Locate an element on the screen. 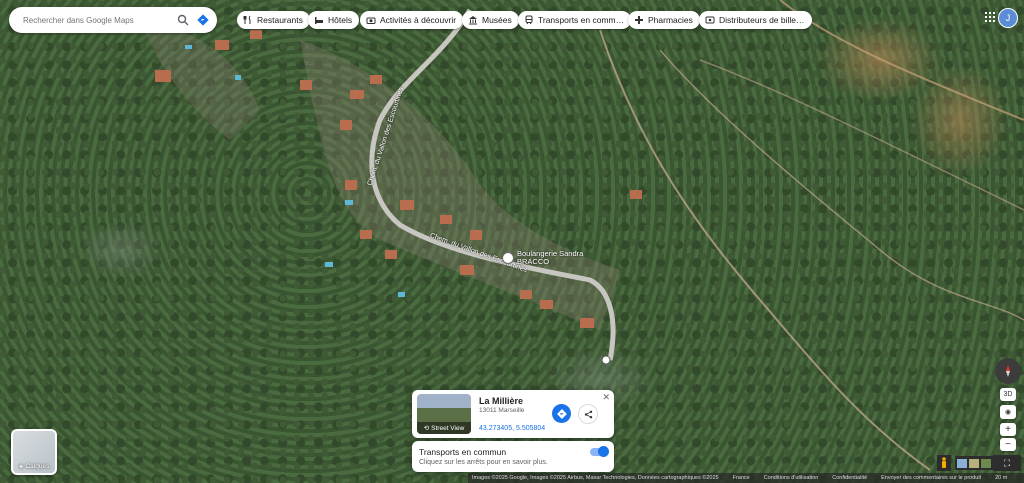  camera-icon is located at coordinates (371, 20).